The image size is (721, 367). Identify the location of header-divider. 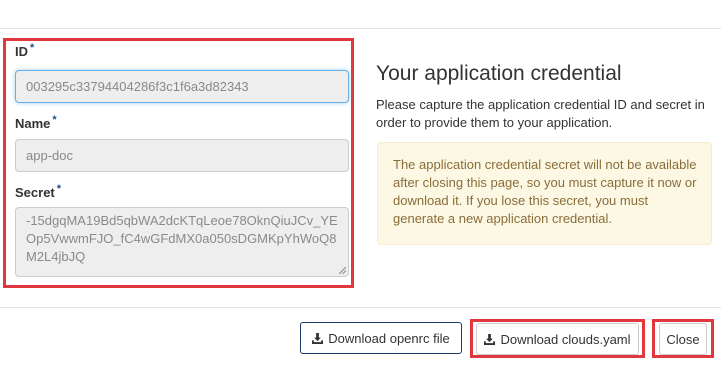
(360, 28).